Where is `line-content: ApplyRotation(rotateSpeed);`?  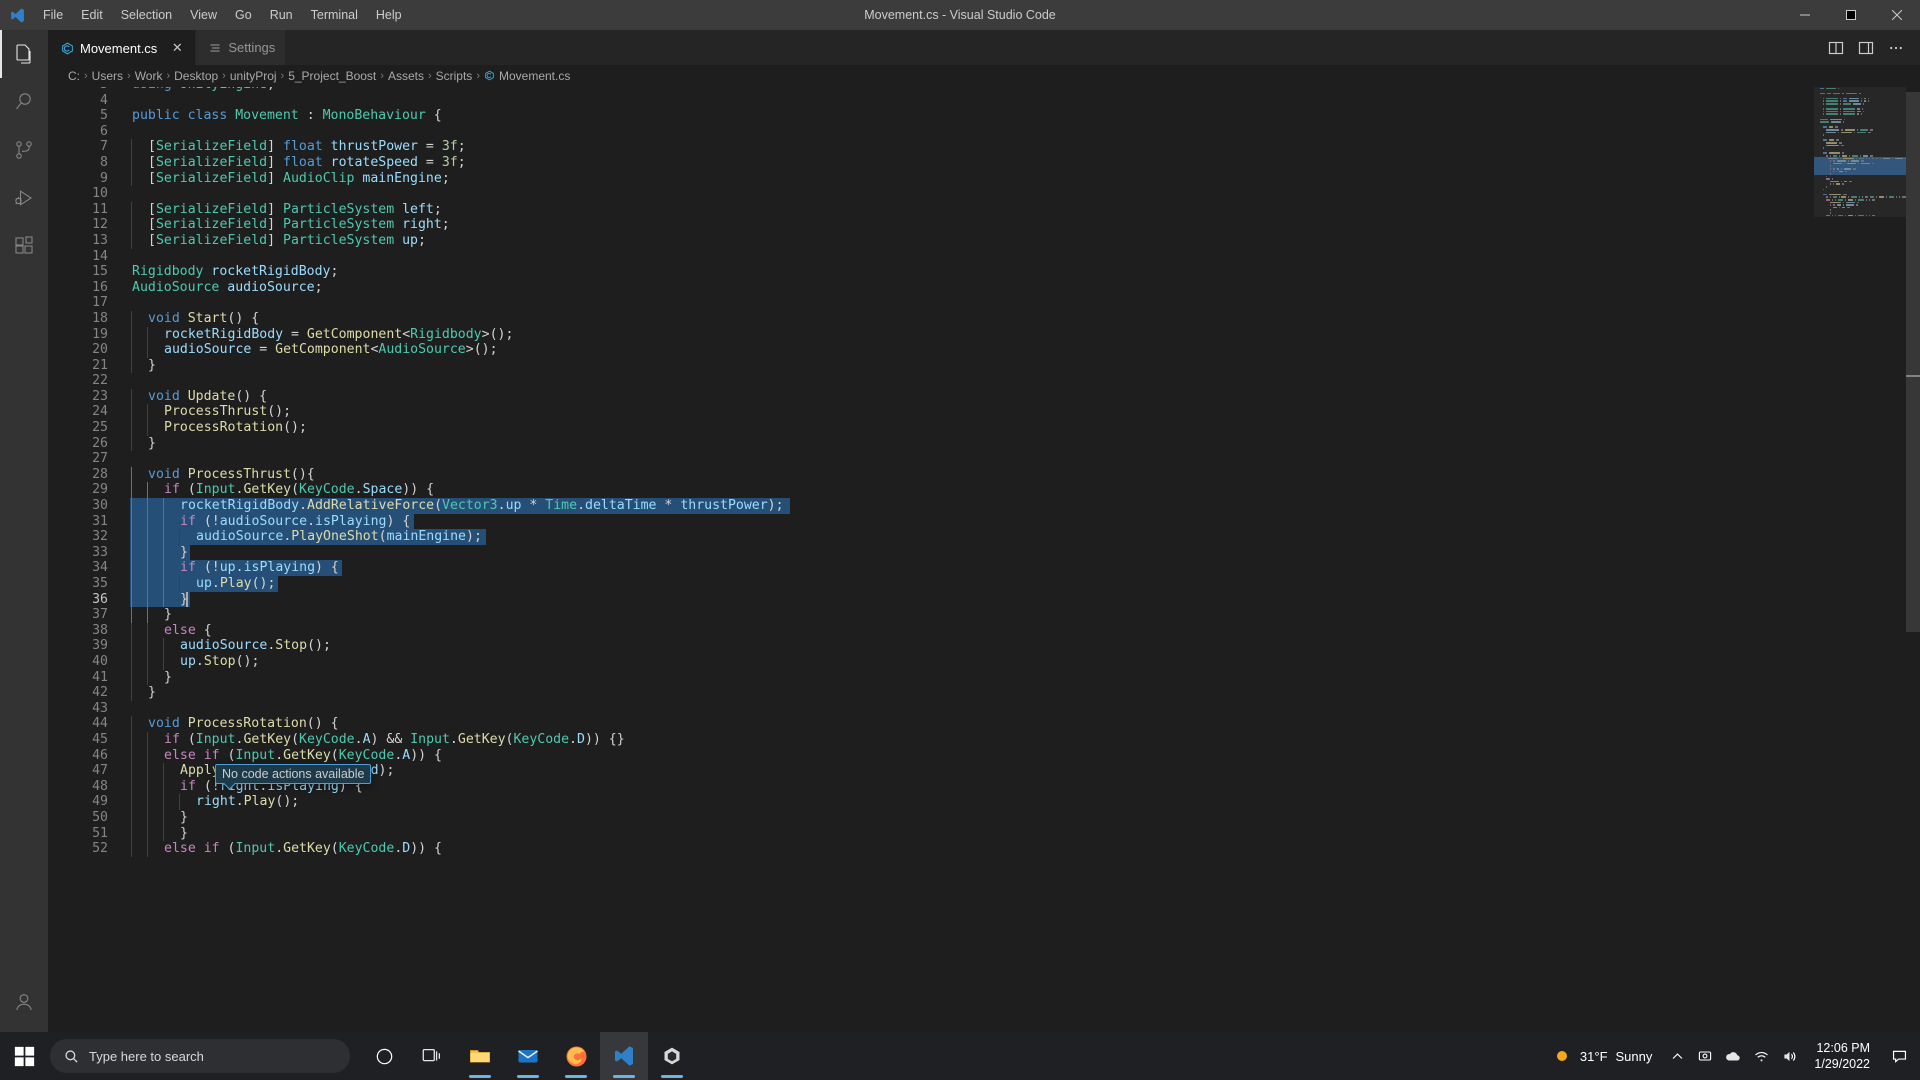 line-content: ApplyRotation(rotateSpeed); is located at coordinates (1025, 771).